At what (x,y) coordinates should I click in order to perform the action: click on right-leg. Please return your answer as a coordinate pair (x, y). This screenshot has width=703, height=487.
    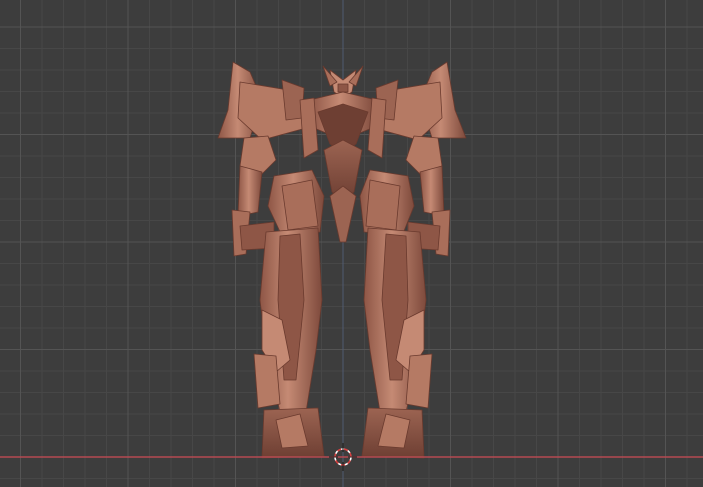
    Looking at the image, I should click on (397, 343).